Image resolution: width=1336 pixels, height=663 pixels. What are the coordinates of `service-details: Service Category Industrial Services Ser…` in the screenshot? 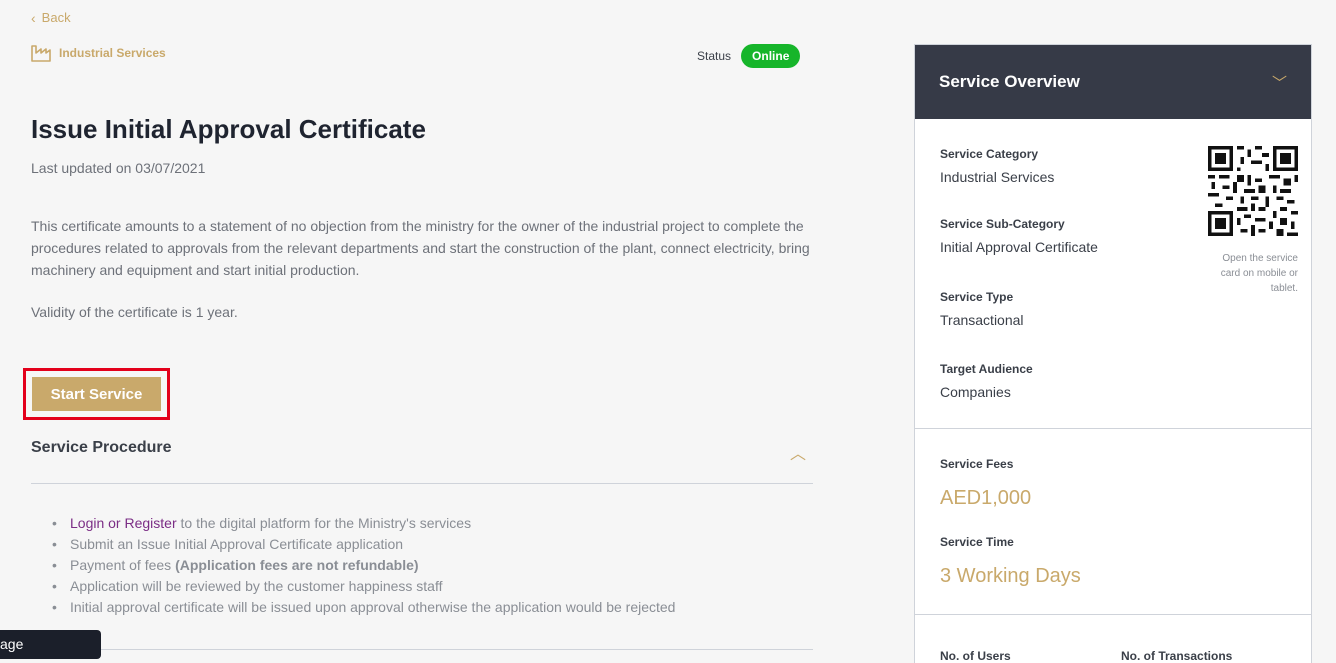 It's located at (1113, 274).